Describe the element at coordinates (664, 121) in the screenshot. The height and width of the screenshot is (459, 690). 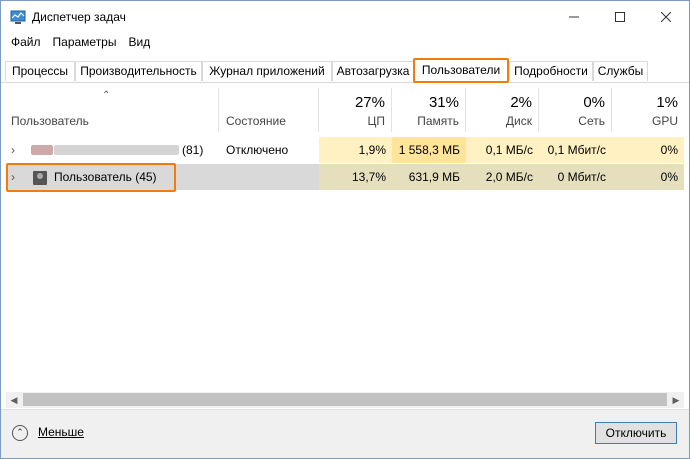
I see `column-label-gpu: GPU` at that location.